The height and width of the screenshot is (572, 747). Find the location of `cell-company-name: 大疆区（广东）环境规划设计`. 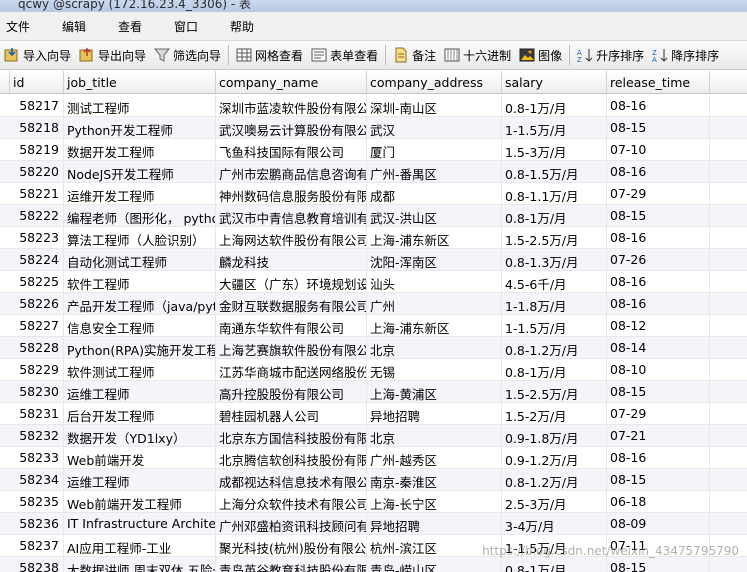

cell-company-name: 大疆区（广东）环境规划设计 is located at coordinates (291, 281).